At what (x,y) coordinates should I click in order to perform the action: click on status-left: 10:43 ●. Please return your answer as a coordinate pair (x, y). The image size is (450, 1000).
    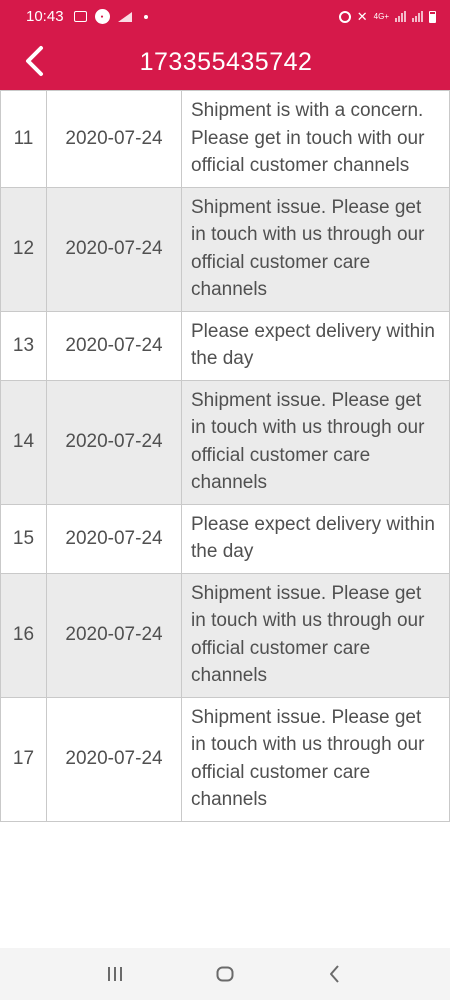
    Looking at the image, I should click on (87, 16).